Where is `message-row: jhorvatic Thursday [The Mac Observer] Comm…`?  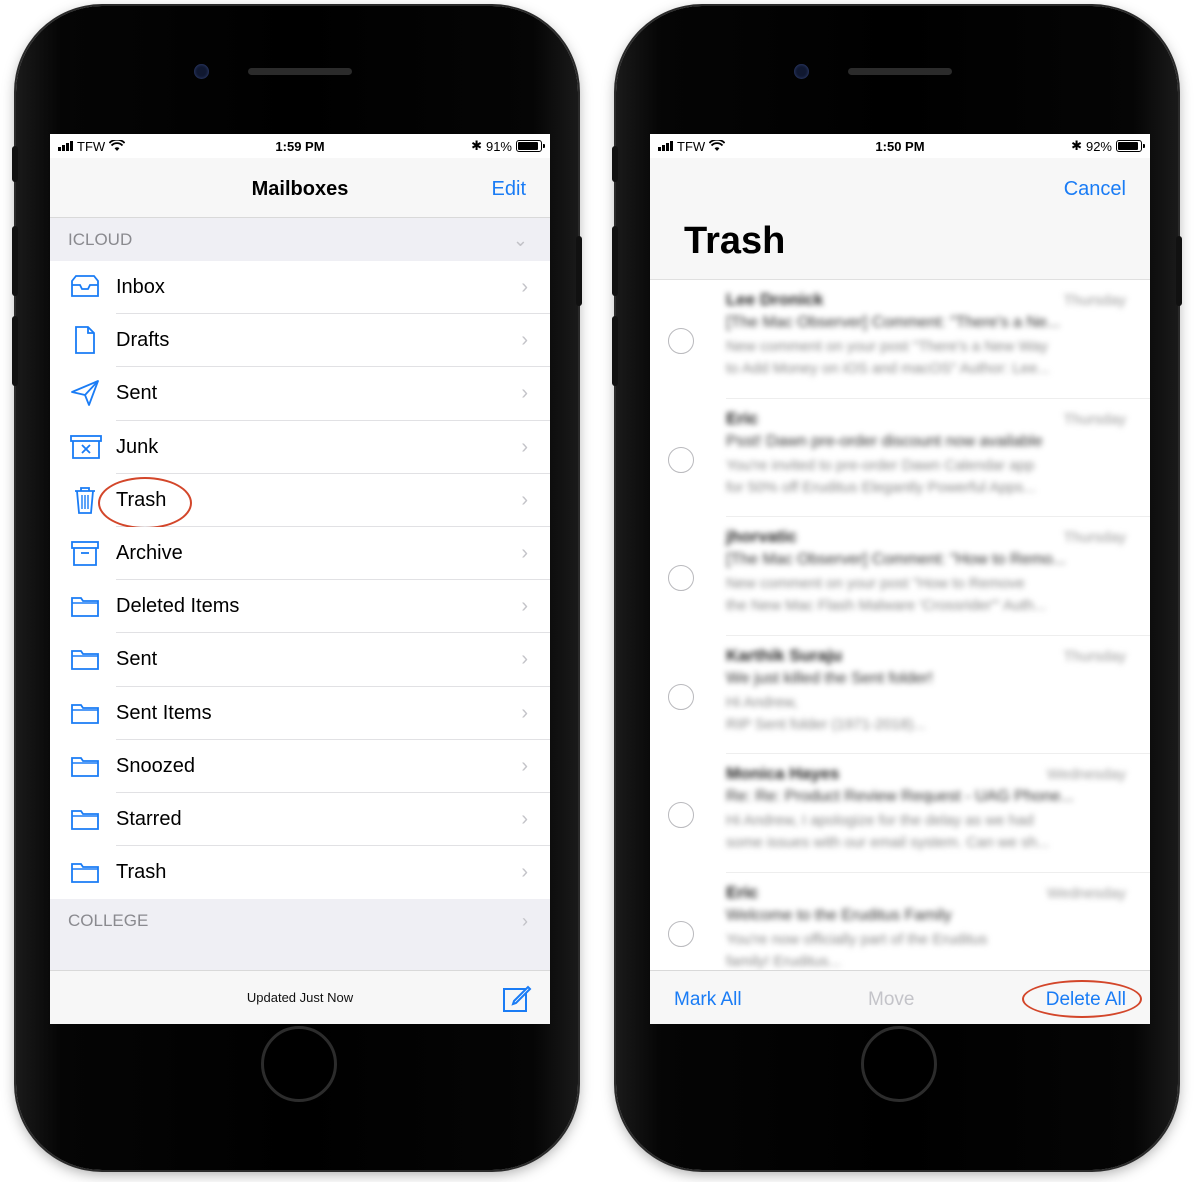
message-row: jhorvatic Thursday [The Mac Observer] Comm… is located at coordinates (900, 576).